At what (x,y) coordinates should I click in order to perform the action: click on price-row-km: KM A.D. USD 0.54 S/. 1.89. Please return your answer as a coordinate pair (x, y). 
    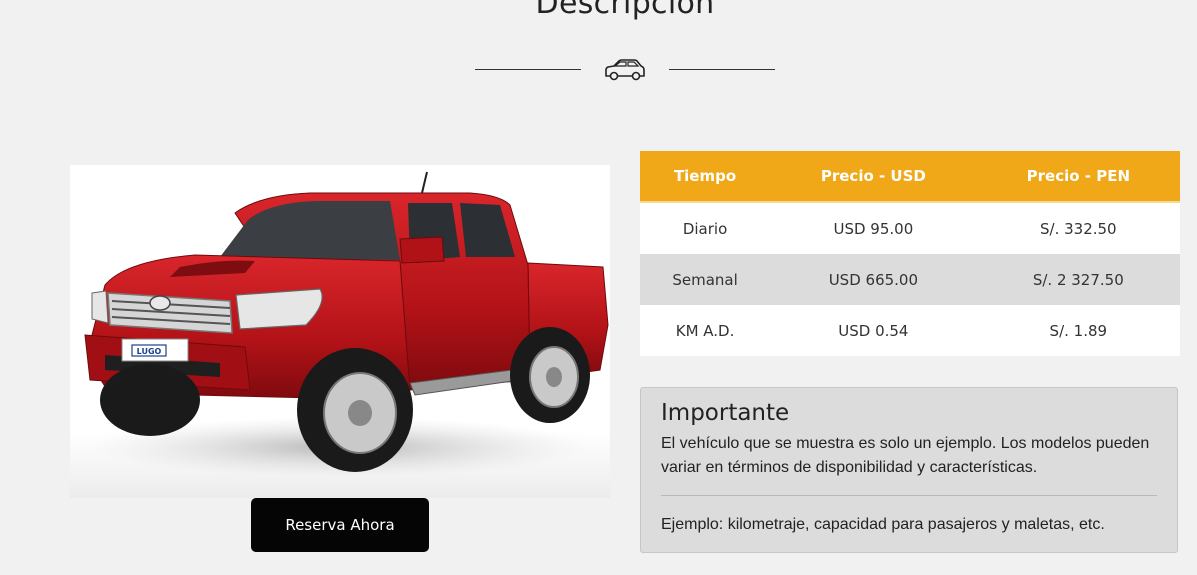
    Looking at the image, I should click on (910, 330).